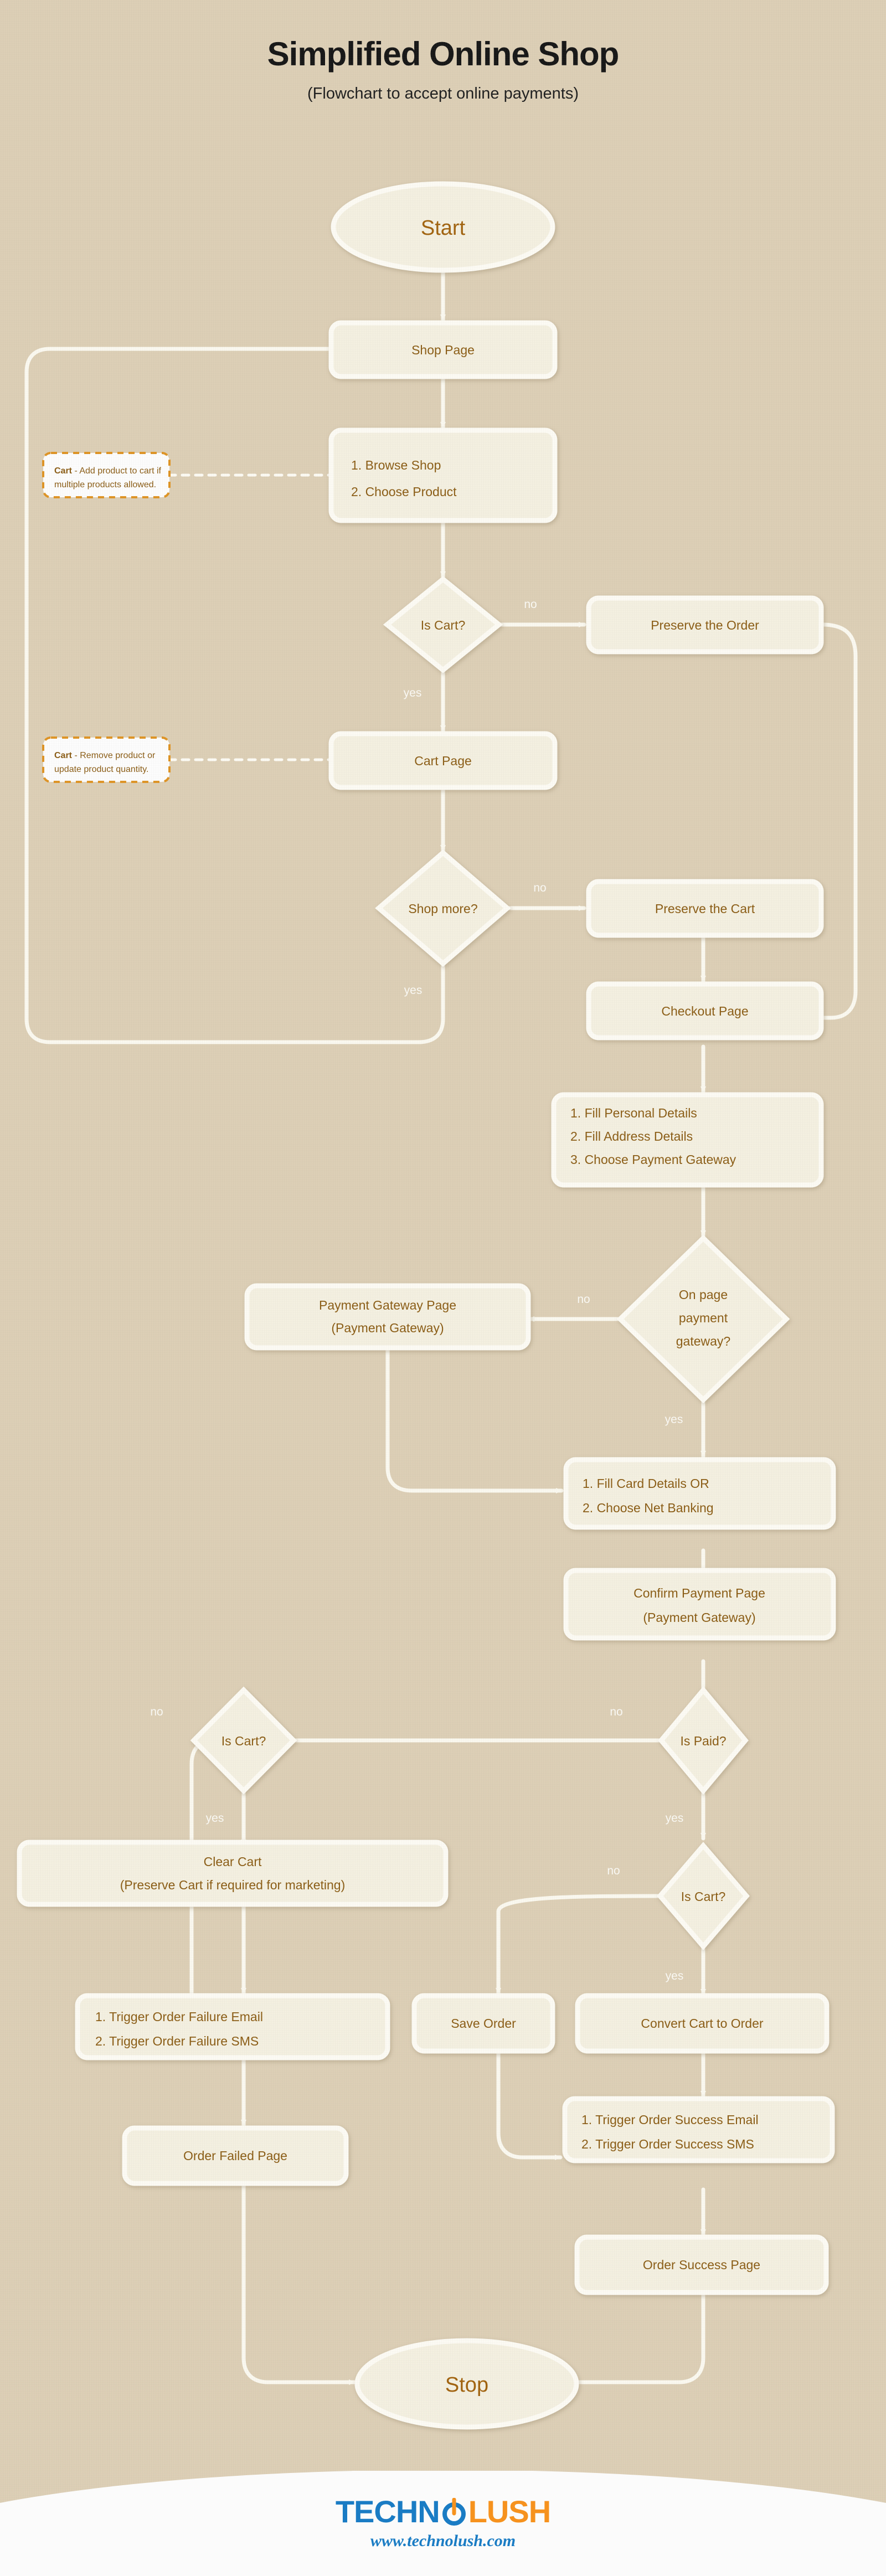  I want to click on svg-text: Cart - Add product to cart if, so click(108, 471).